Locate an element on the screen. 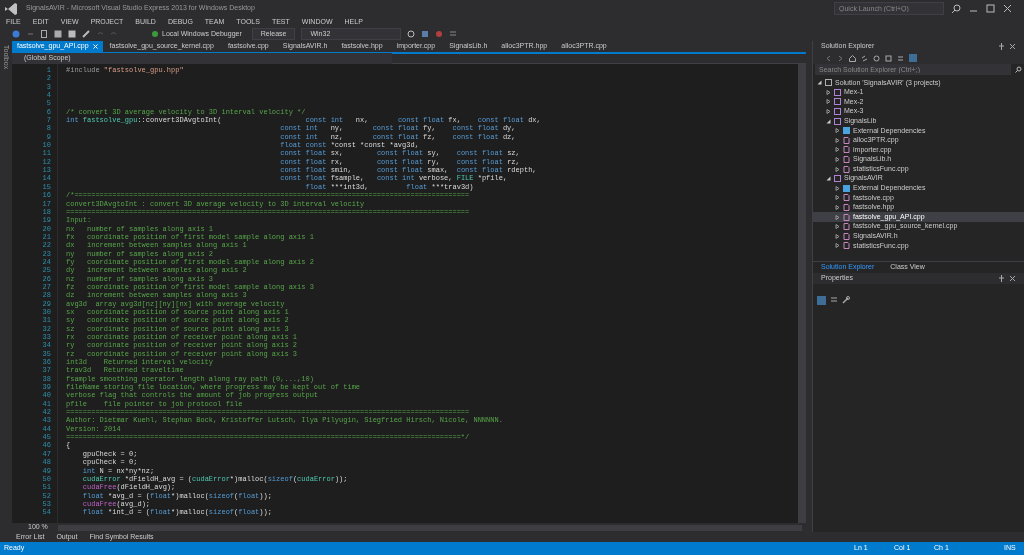  wrench-icon is located at coordinates (846, 300).